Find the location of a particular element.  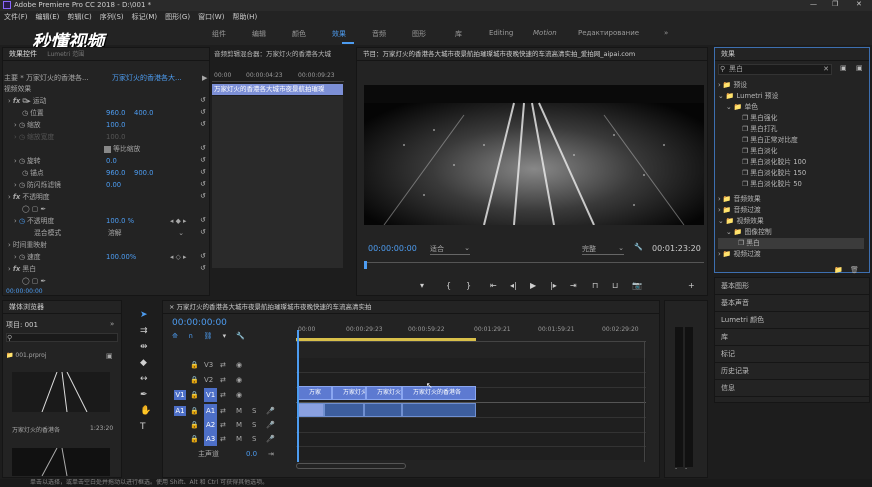

settings-wrench-icon: 🔧 is located at coordinates (240, 336).